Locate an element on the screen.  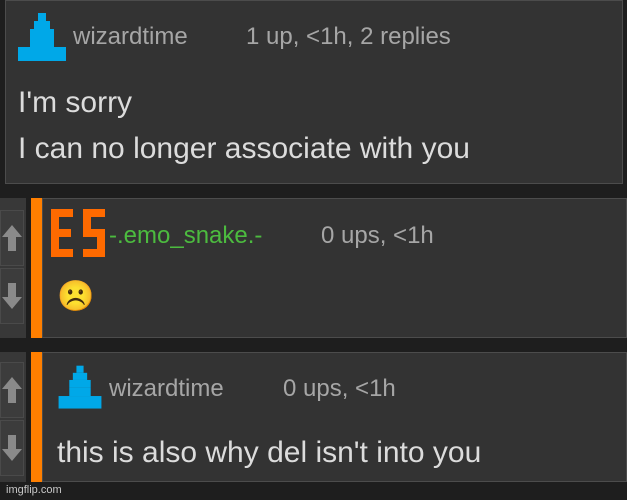
comment-text-line: ☹️ is located at coordinates (76, 296).